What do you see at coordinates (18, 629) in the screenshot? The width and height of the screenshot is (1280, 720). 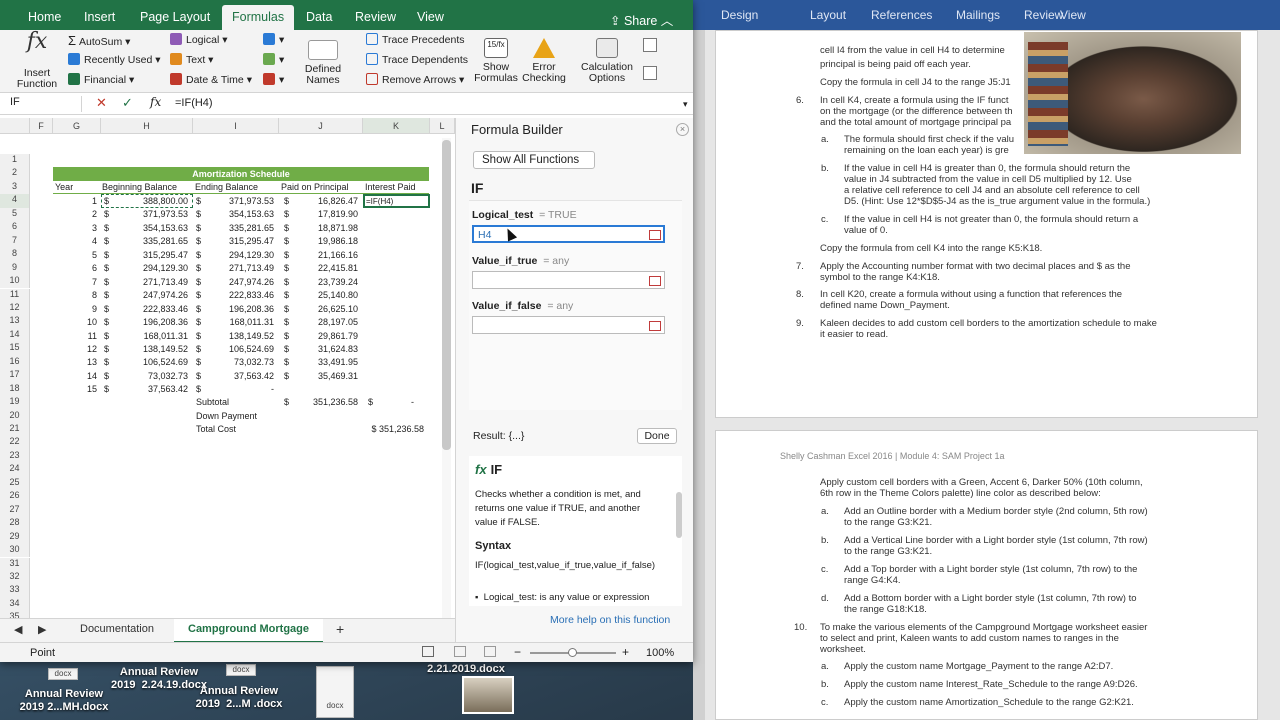 I see `scroll-left-icon: ◀` at bounding box center [18, 629].